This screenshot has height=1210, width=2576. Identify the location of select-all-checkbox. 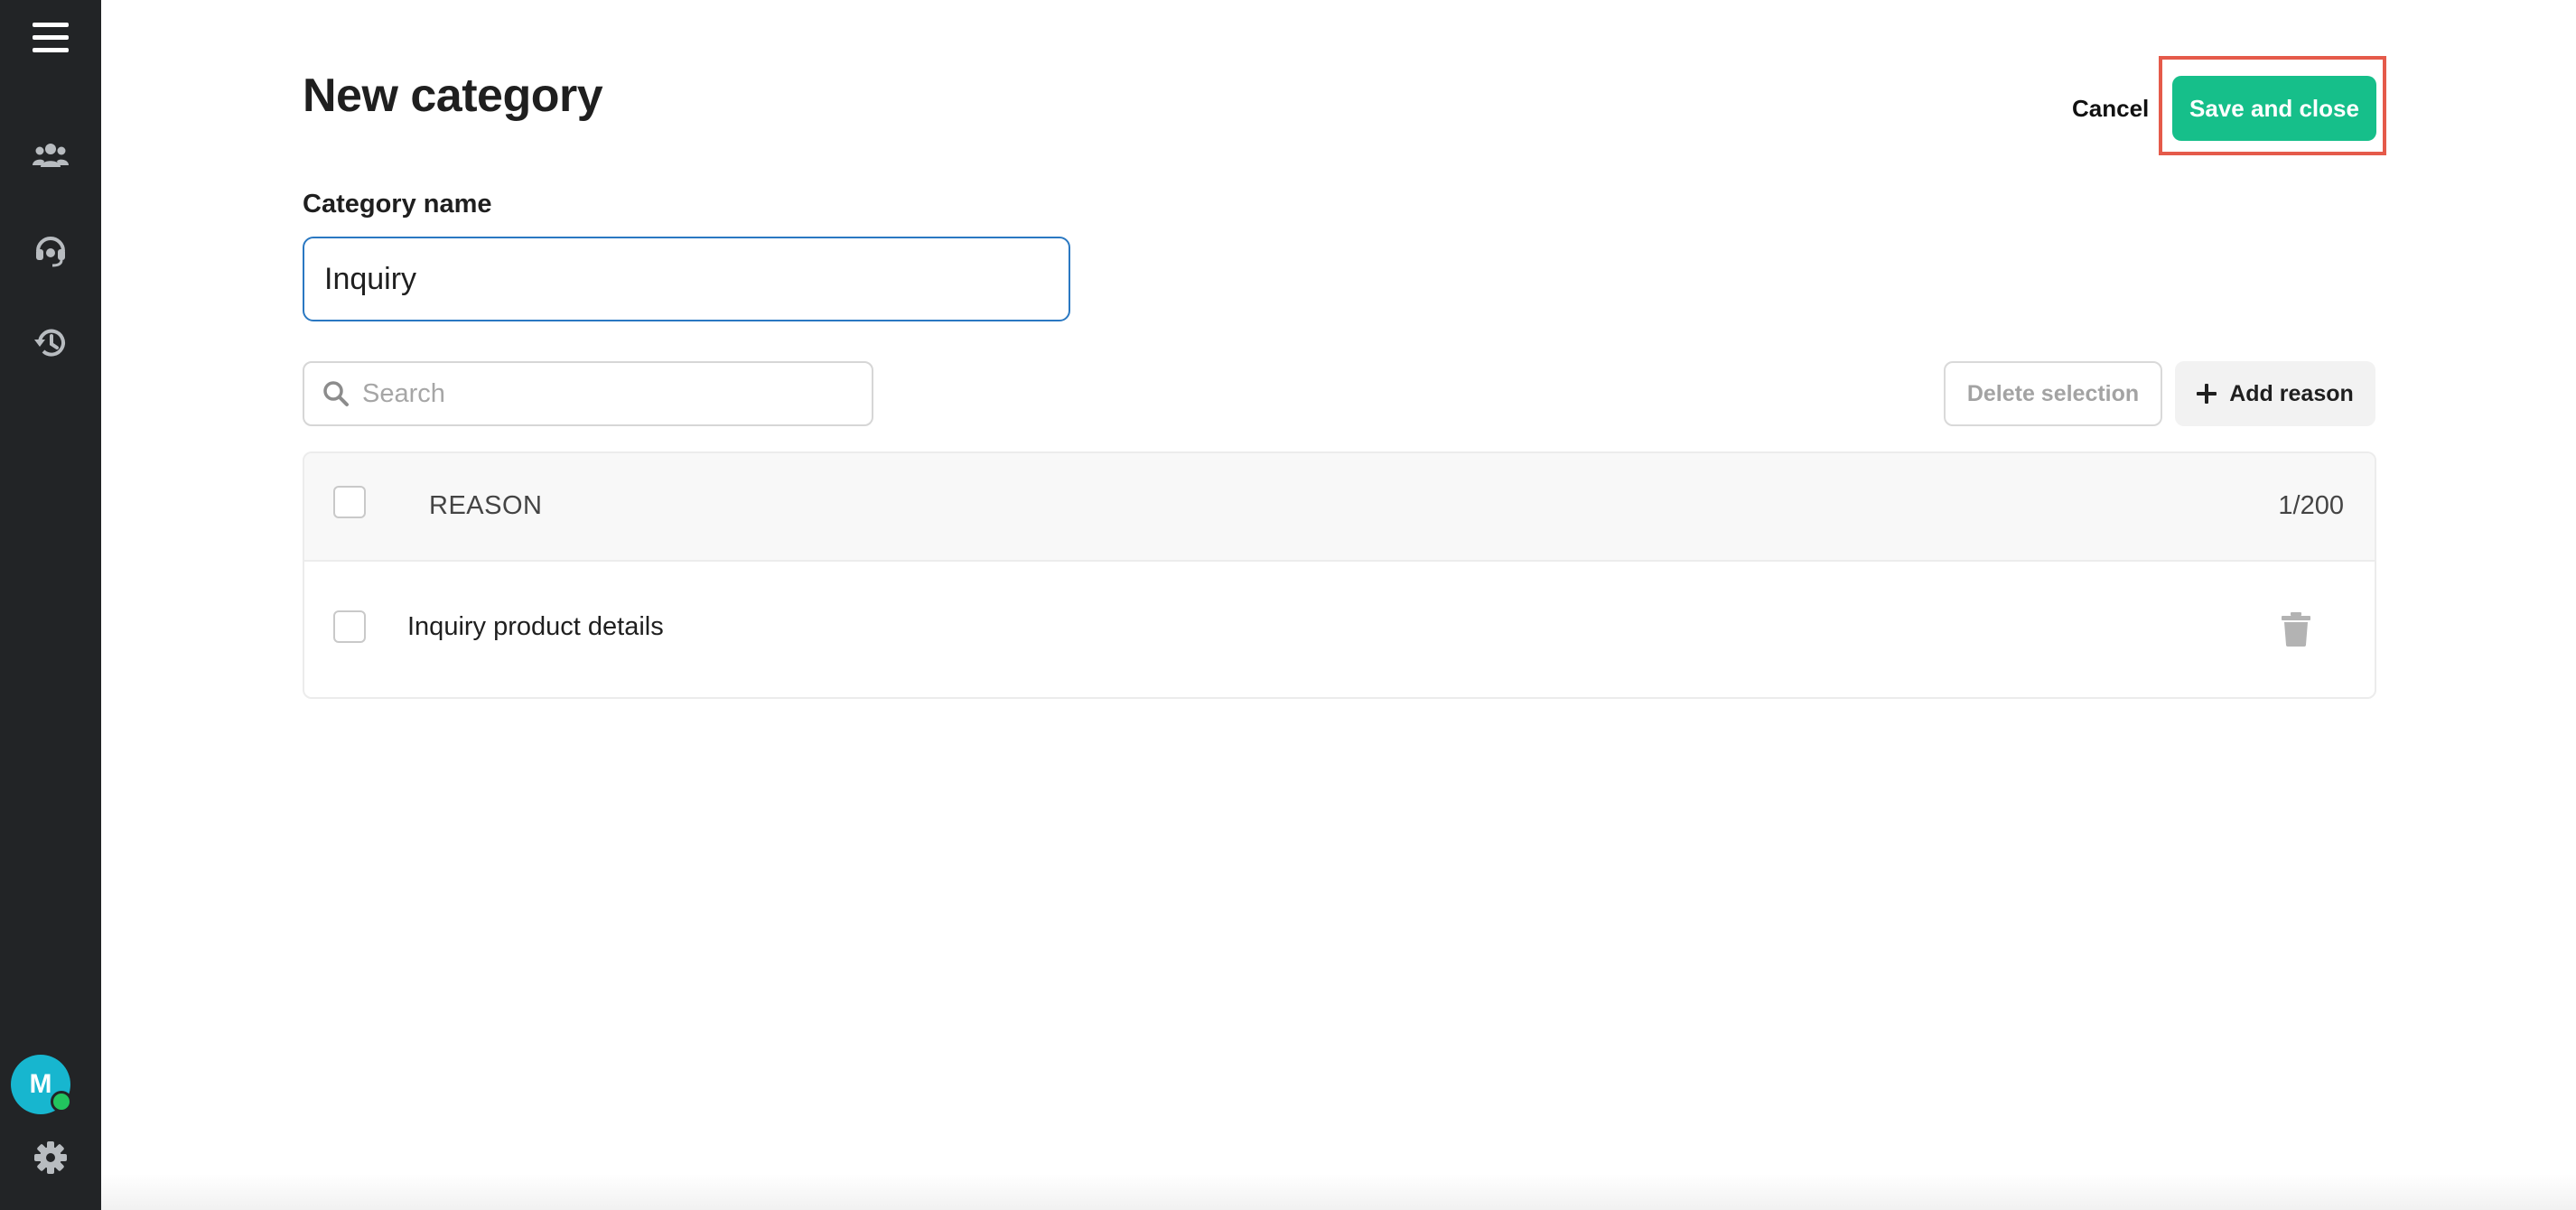
(349, 502).